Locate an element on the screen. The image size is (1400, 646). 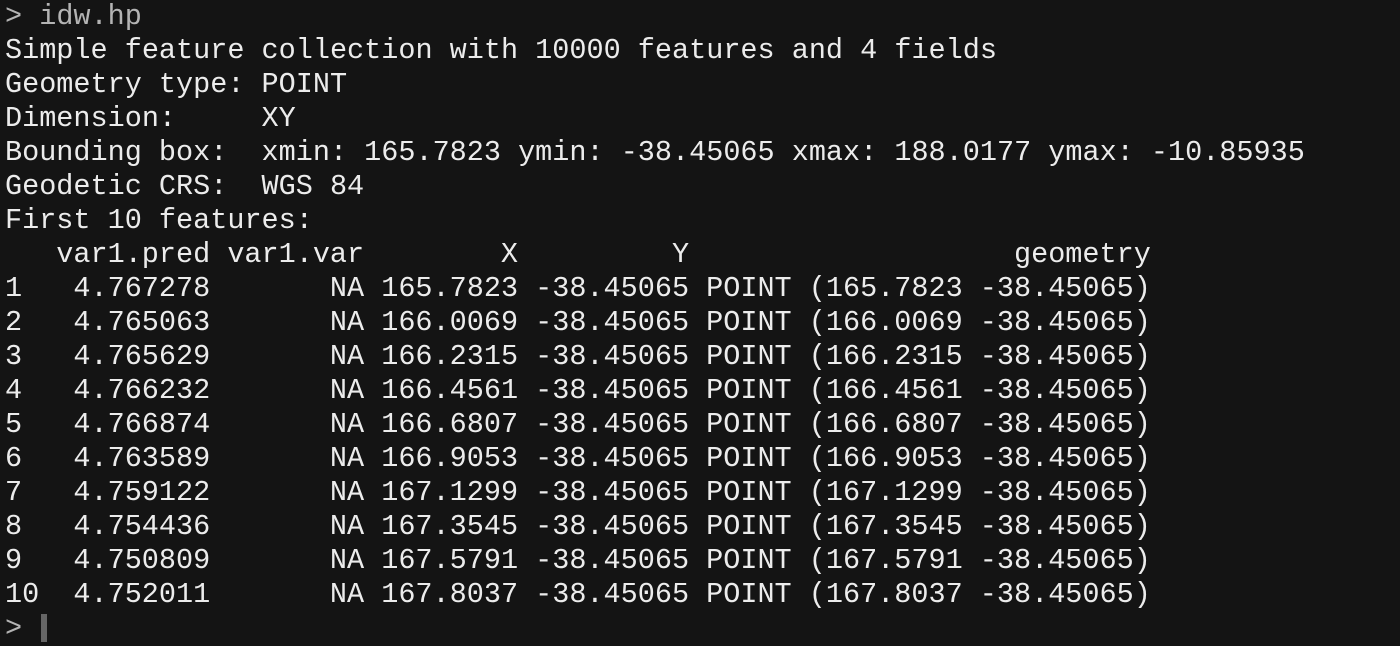
info-crs: Geodetic CRS: WGS 84 is located at coordinates (185, 186).